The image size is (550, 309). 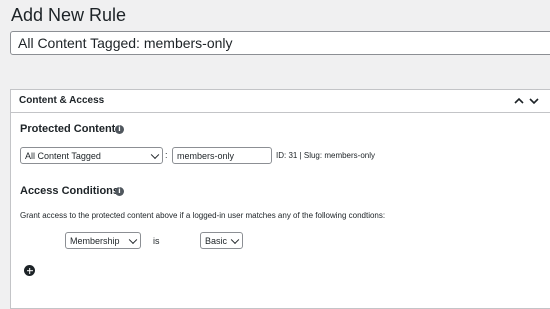 What do you see at coordinates (280, 43) in the screenshot?
I see `rule-title-input` at bounding box center [280, 43].